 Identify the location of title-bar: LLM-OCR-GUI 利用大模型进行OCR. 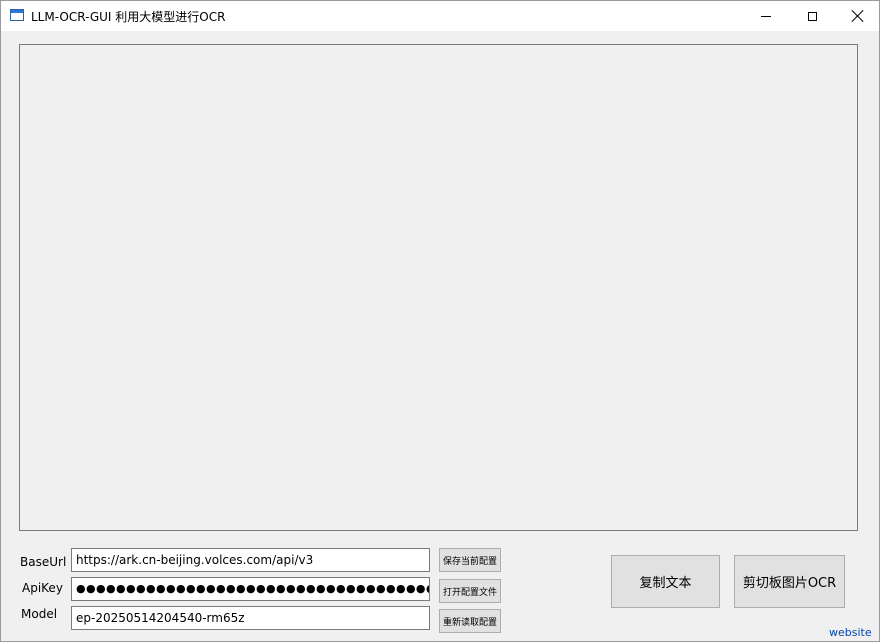
(440, 16).